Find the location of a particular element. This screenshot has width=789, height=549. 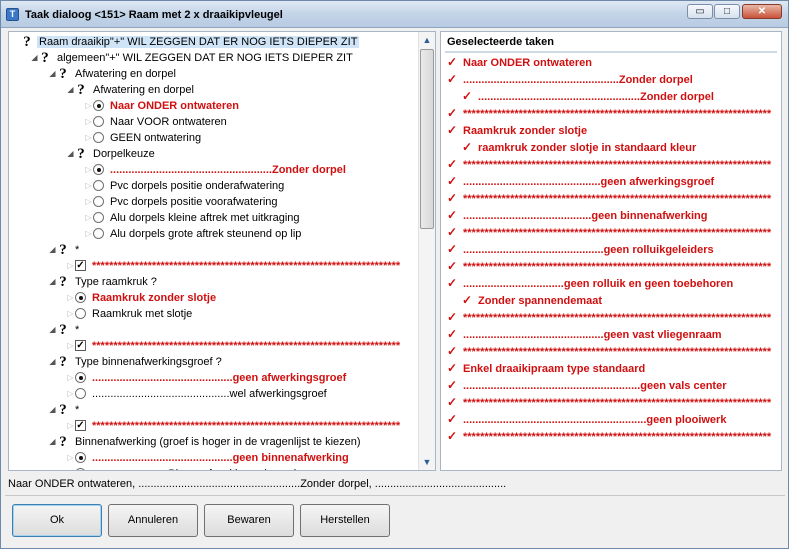

cancel-button: Annuleren is located at coordinates (153, 520).